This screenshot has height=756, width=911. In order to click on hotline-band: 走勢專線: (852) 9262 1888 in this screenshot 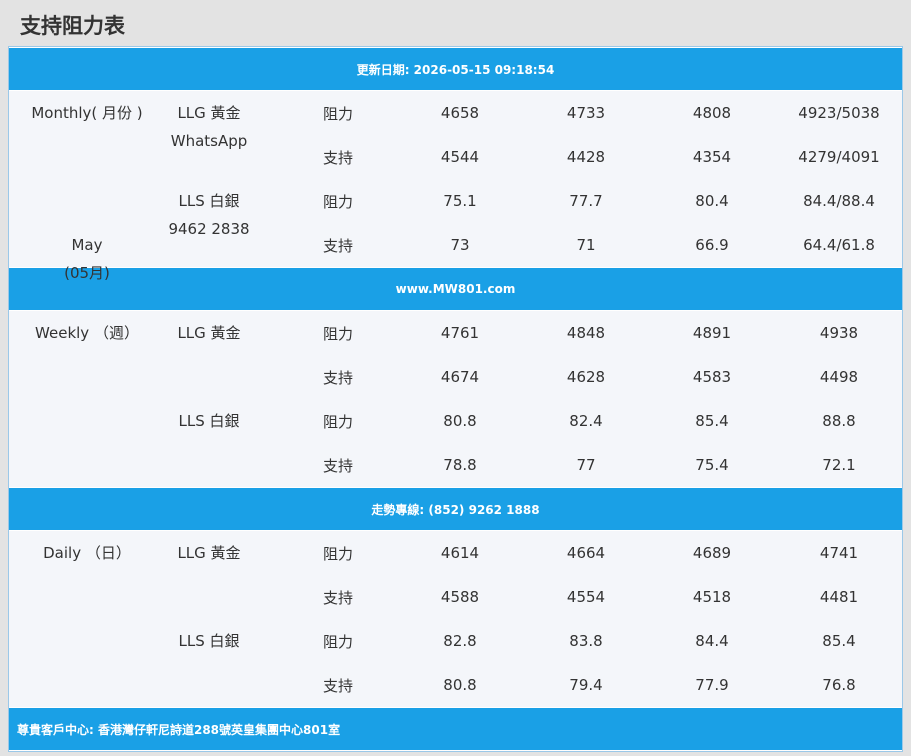, I will do `click(455, 509)`.